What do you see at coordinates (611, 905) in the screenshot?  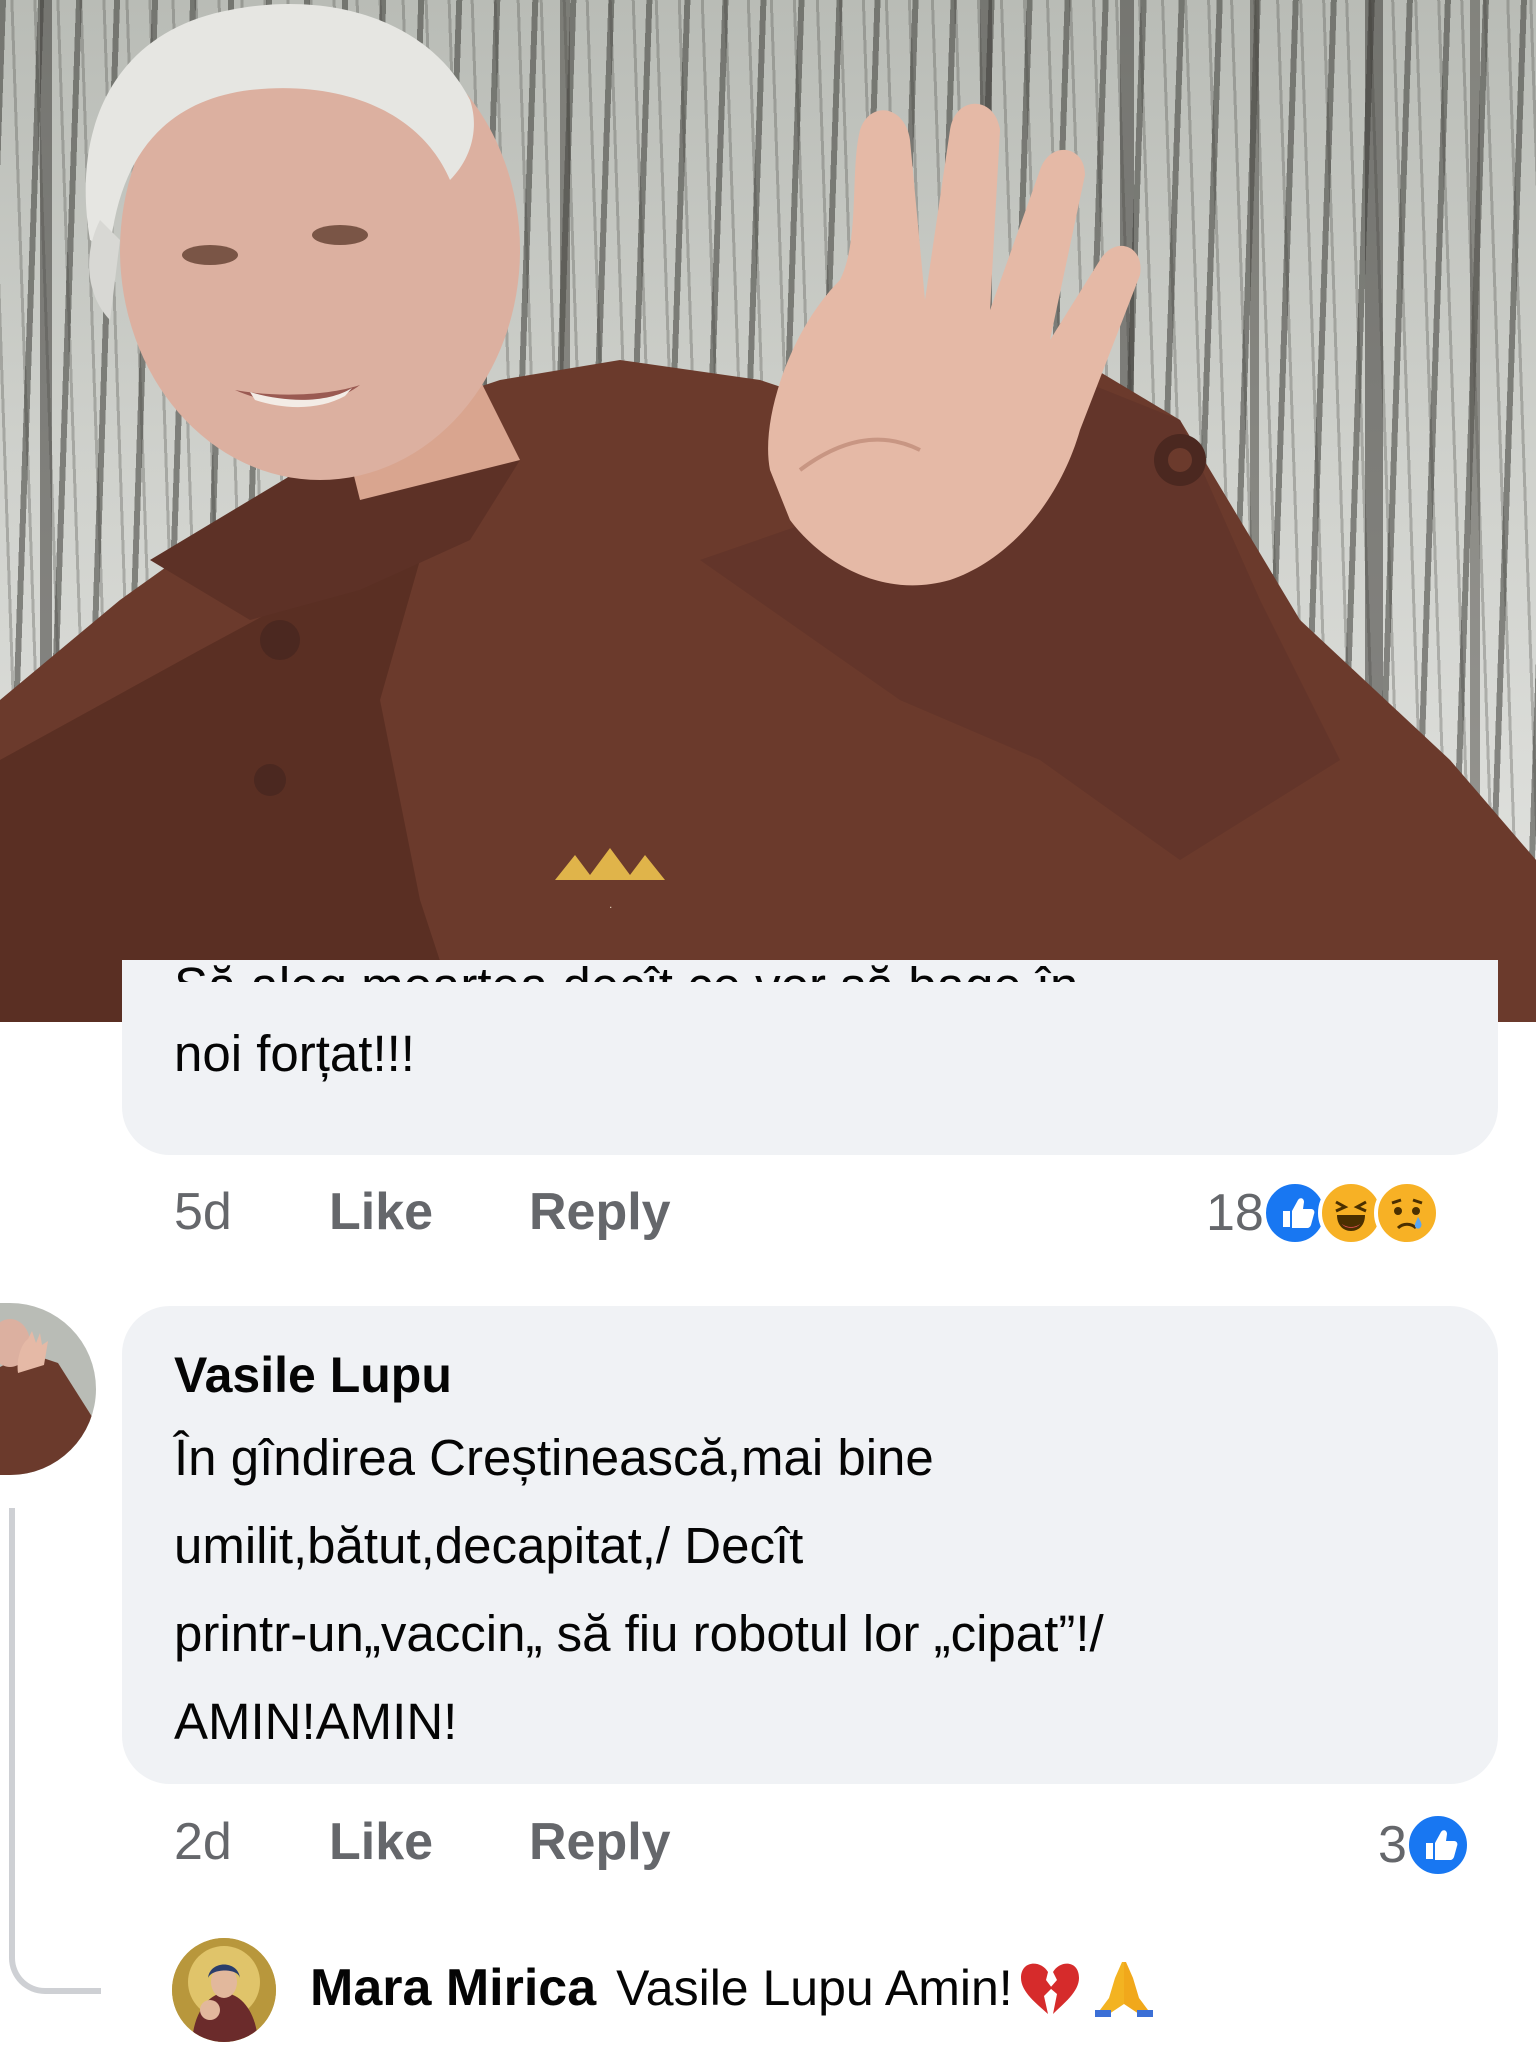 I see `jacket-logo-text: .` at bounding box center [611, 905].